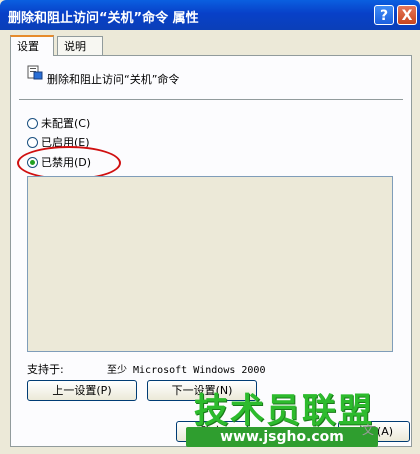  Describe the element at coordinates (211, 99) in the screenshot. I see `separator` at that location.